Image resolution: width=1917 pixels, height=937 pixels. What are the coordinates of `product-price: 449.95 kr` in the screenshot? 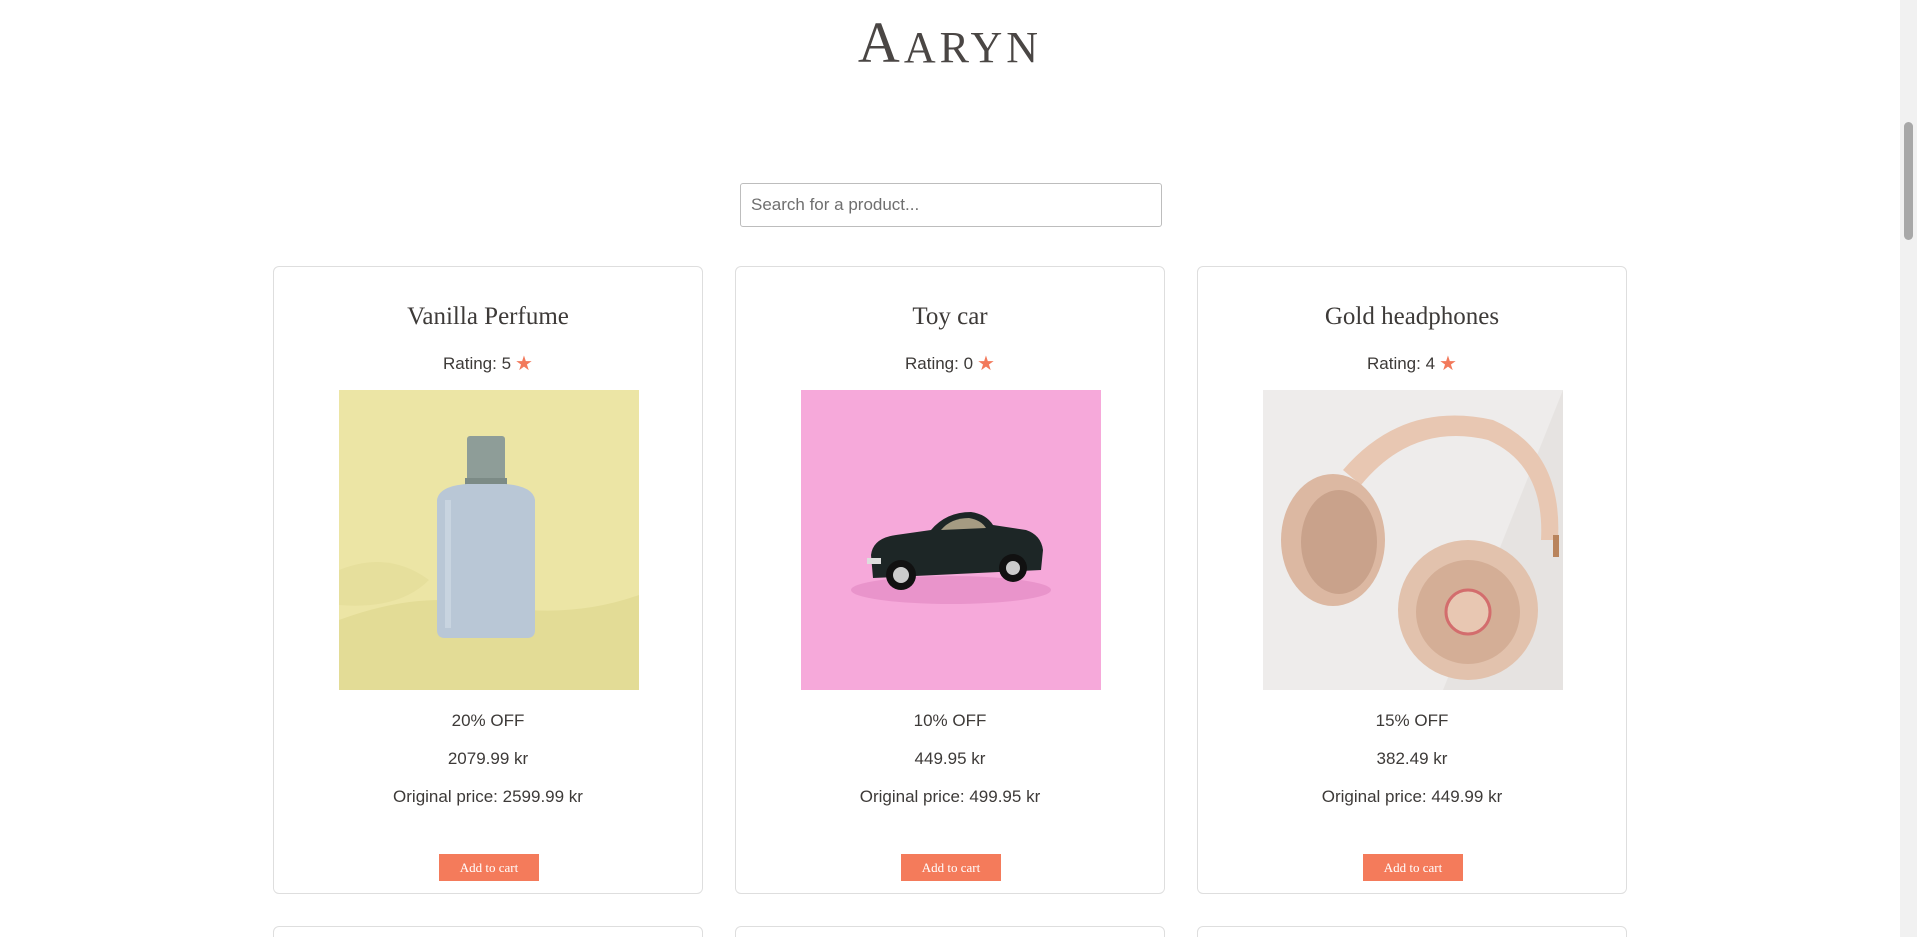 It's located at (950, 758).